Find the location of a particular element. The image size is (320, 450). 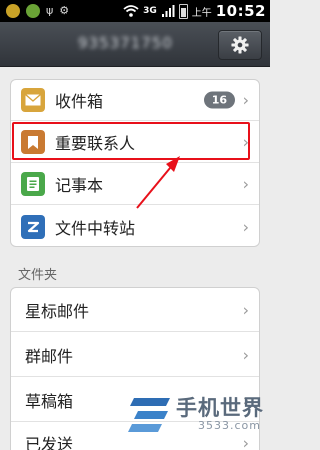

folder-item-starred: 星标邮件 › is located at coordinates (135, 310).